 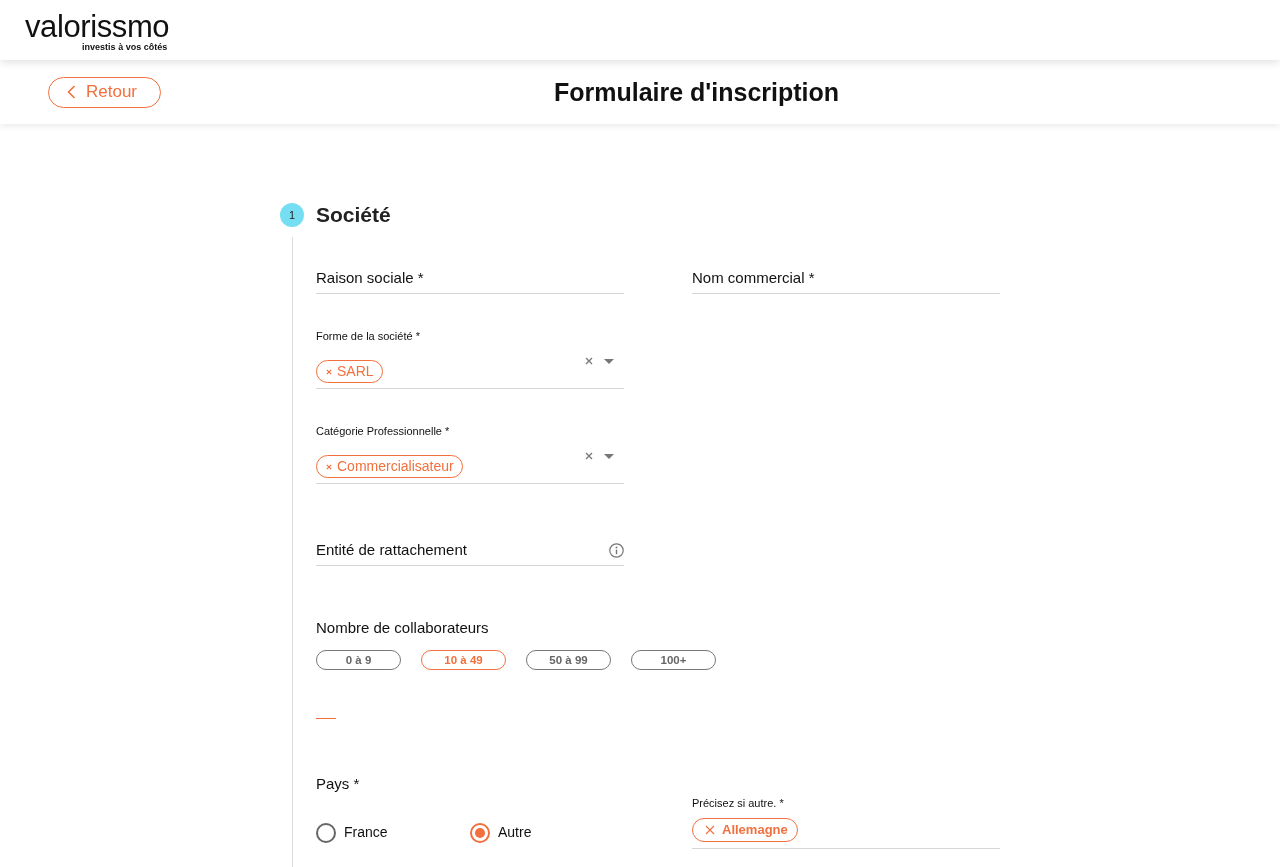 I want to click on radio-option: Autre, so click(x=547, y=832).